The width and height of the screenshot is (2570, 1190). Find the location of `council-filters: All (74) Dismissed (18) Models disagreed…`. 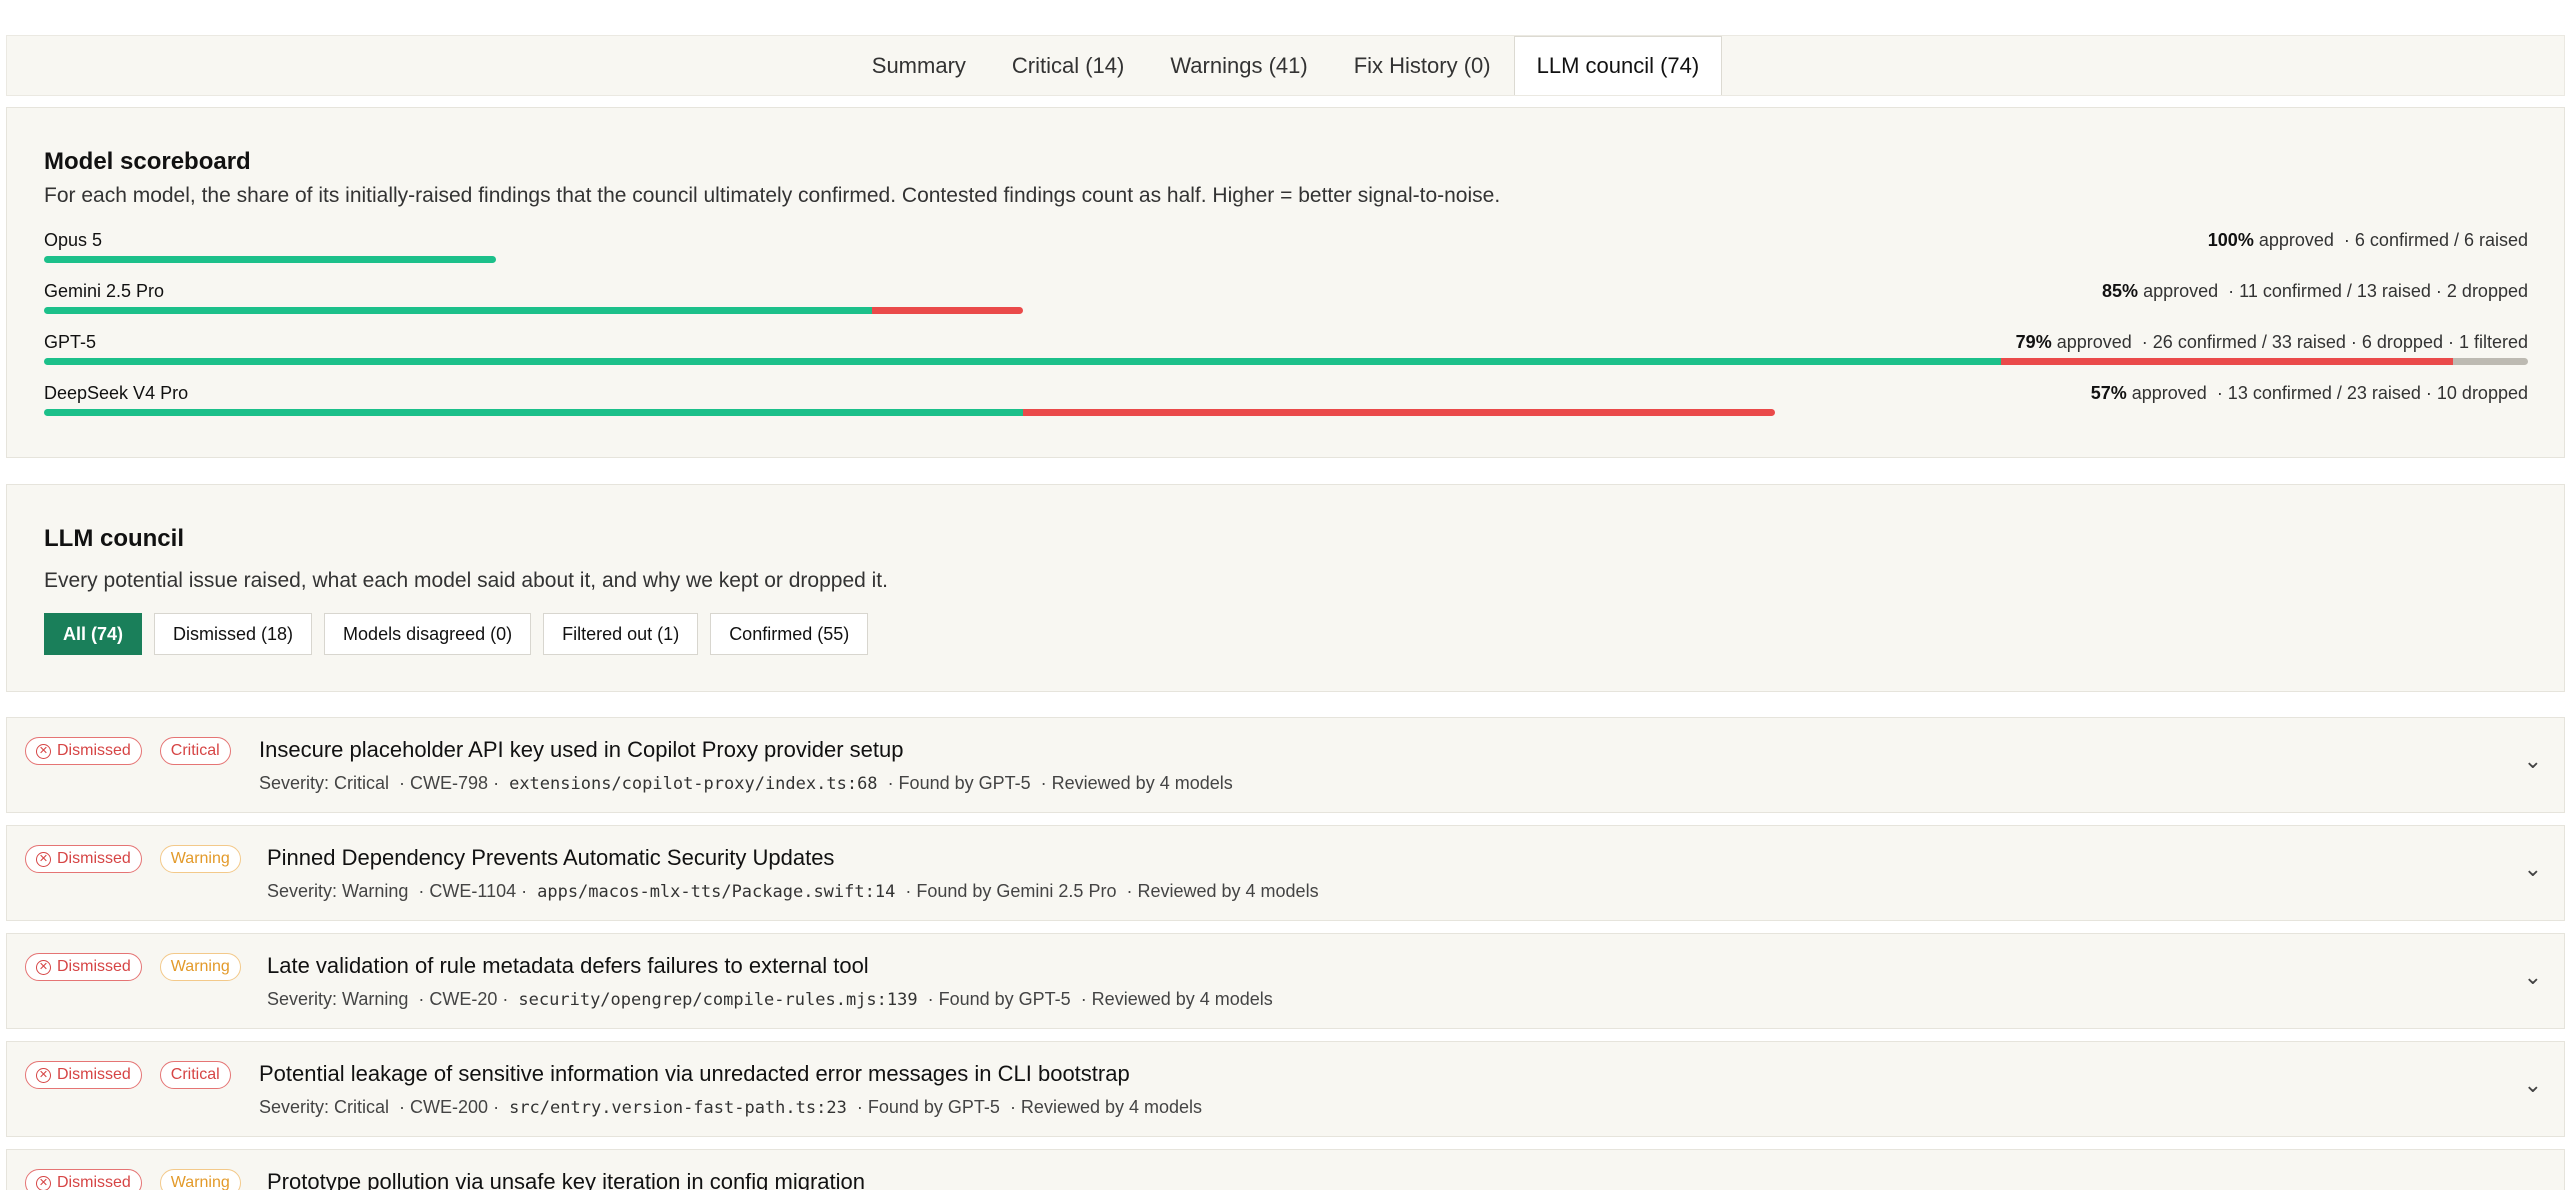

council-filters: All (74) Dismissed (18) Models disagreed… is located at coordinates (456, 634).